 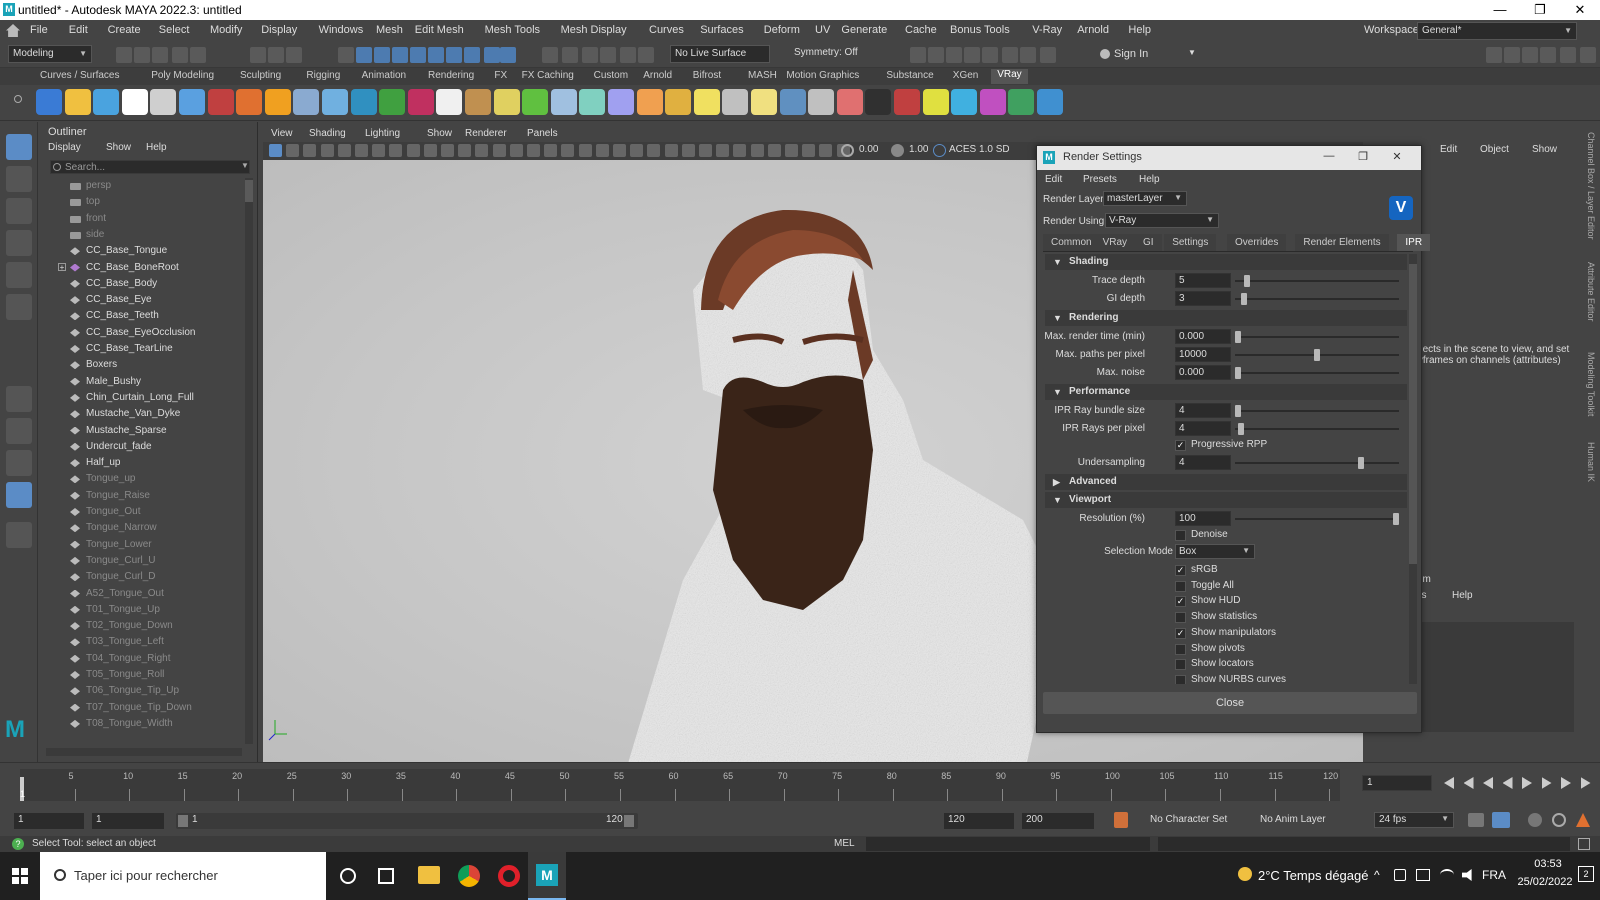 What do you see at coordinates (160, 724) in the screenshot?
I see `outliner-item: T08_Tongue_Width` at bounding box center [160, 724].